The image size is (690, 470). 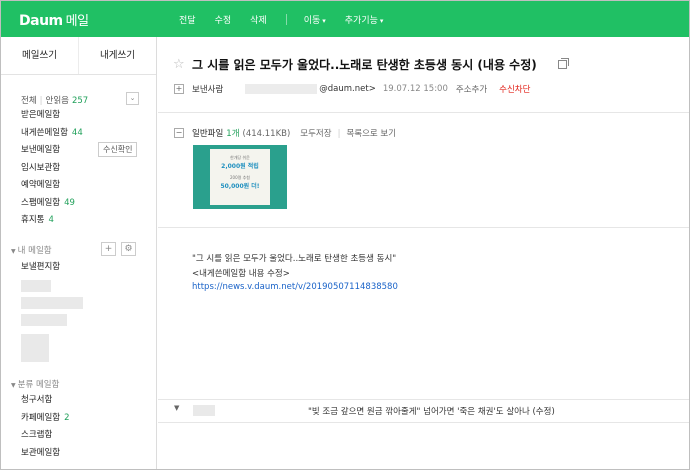 What do you see at coordinates (266, 134) in the screenshot?
I see `attachment-size: (414.11KB)` at bounding box center [266, 134].